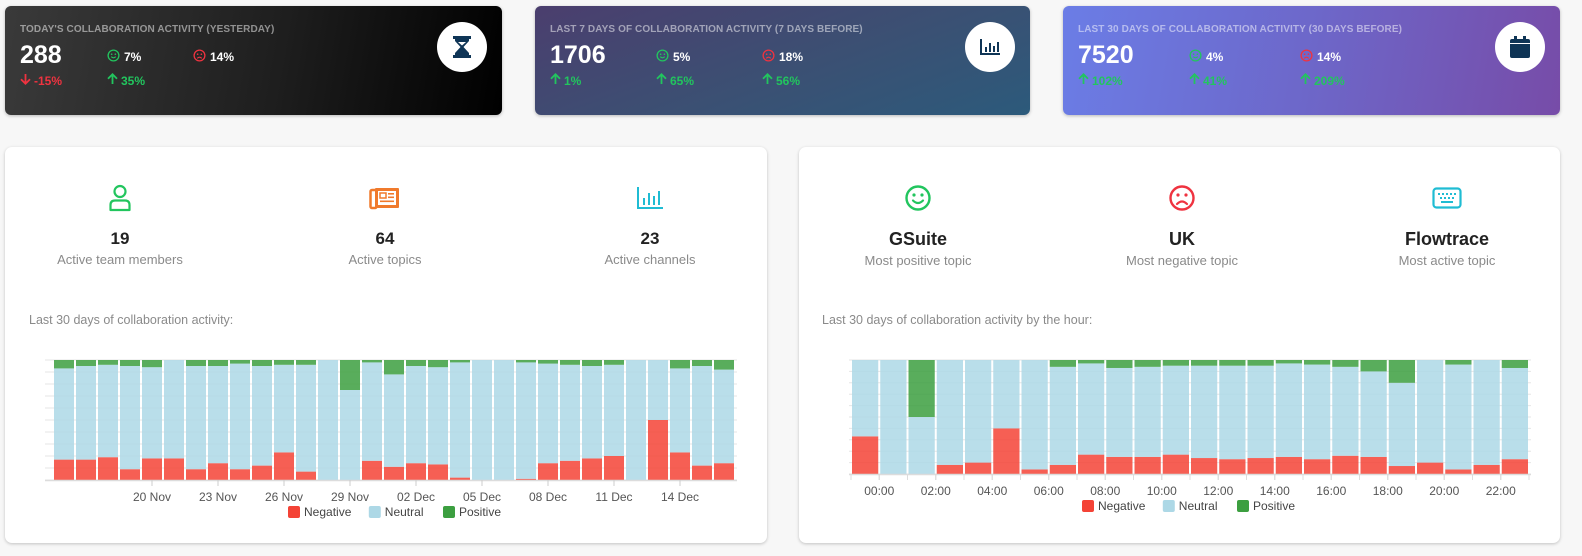 The image size is (1582, 556). I want to click on legend-item-negative: Negative, so click(1114, 506).